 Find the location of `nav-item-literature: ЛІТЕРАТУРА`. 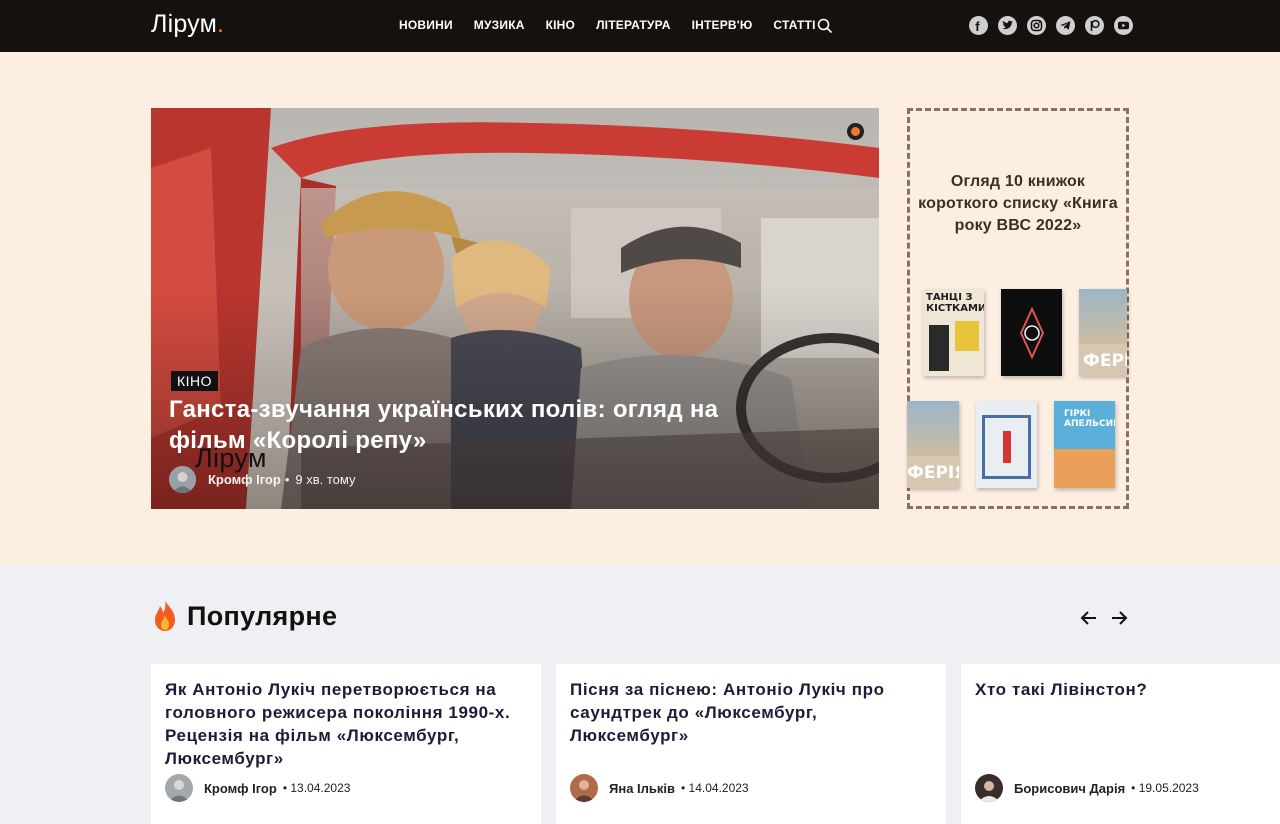

nav-item-literature: ЛІТЕРАТУРА is located at coordinates (633, 25).